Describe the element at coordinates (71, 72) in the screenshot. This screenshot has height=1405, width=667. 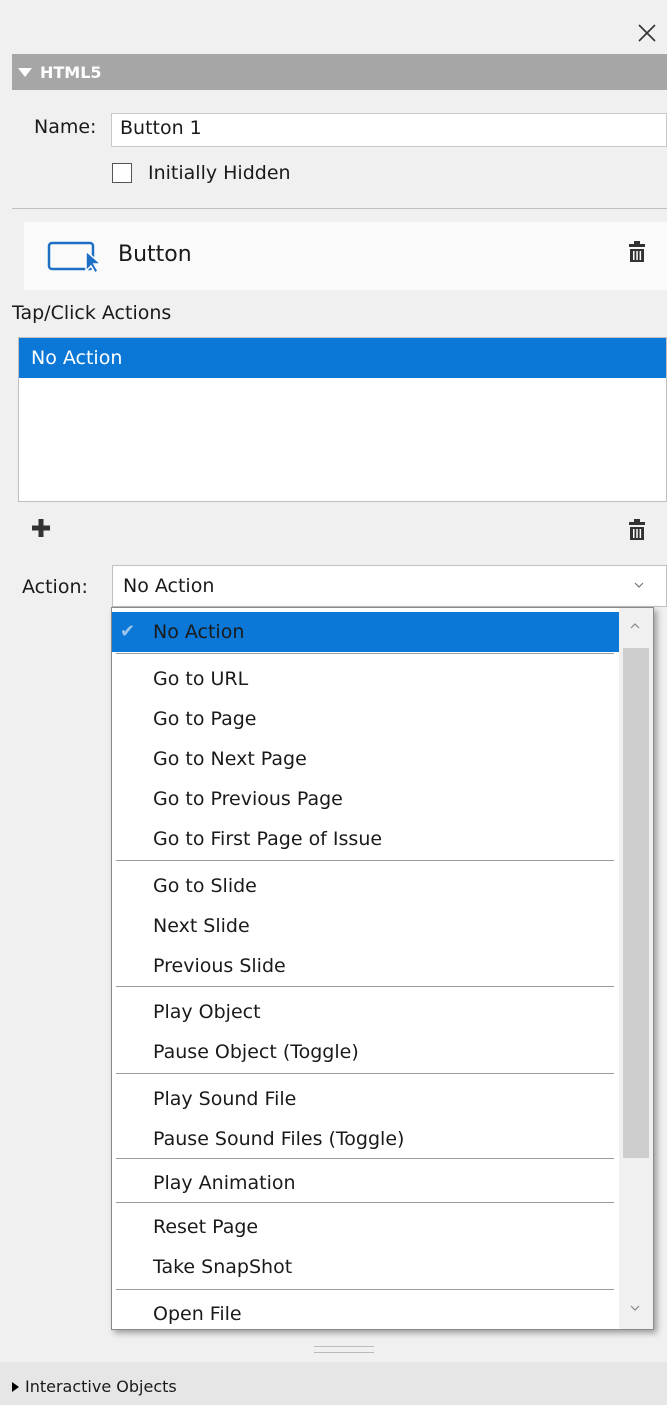
I see `section-title: HTML5` at that location.